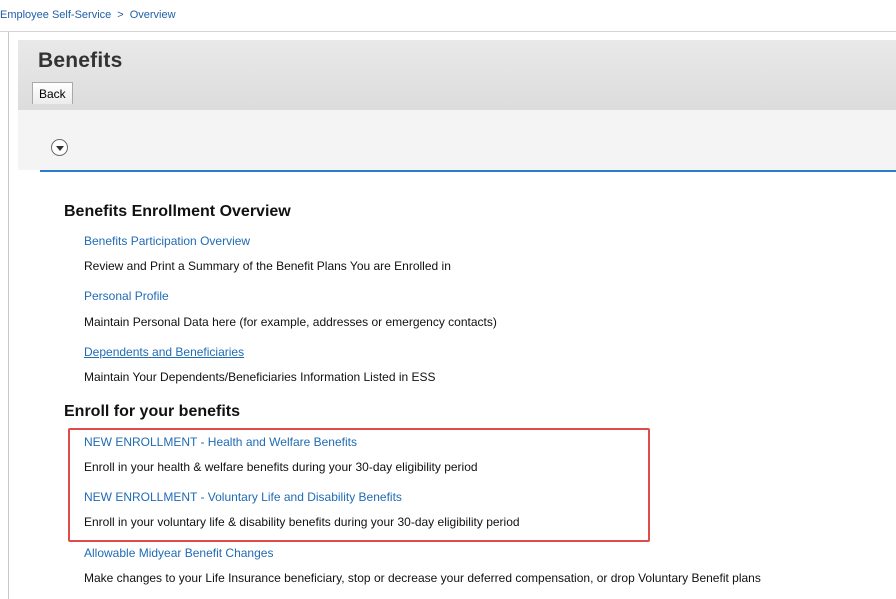  I want to click on section-heading-enroll: Enroll for your benefits, so click(152, 411).